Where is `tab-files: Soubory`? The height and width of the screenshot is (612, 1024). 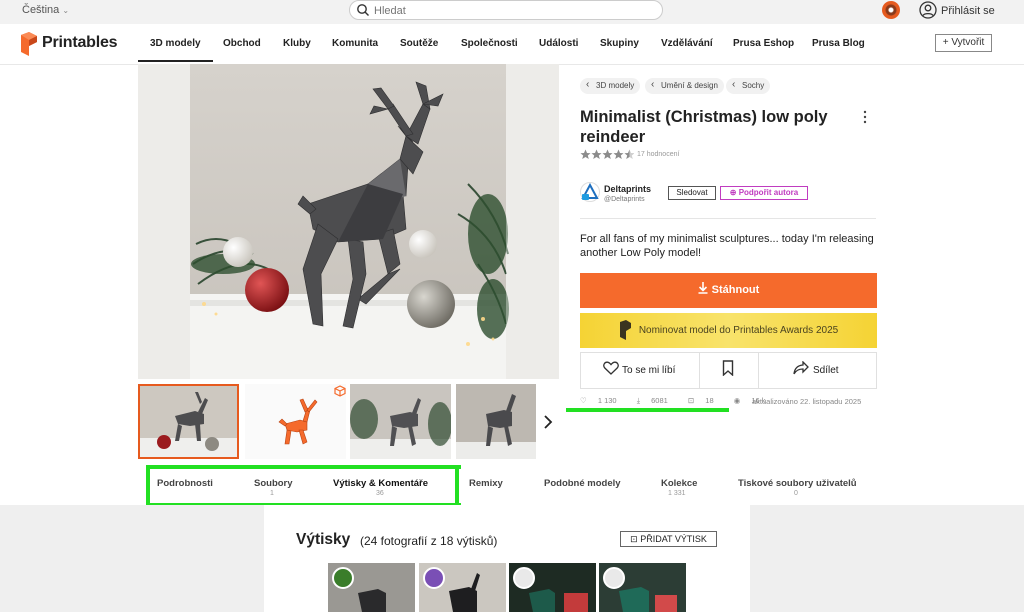 tab-files: Soubory is located at coordinates (273, 483).